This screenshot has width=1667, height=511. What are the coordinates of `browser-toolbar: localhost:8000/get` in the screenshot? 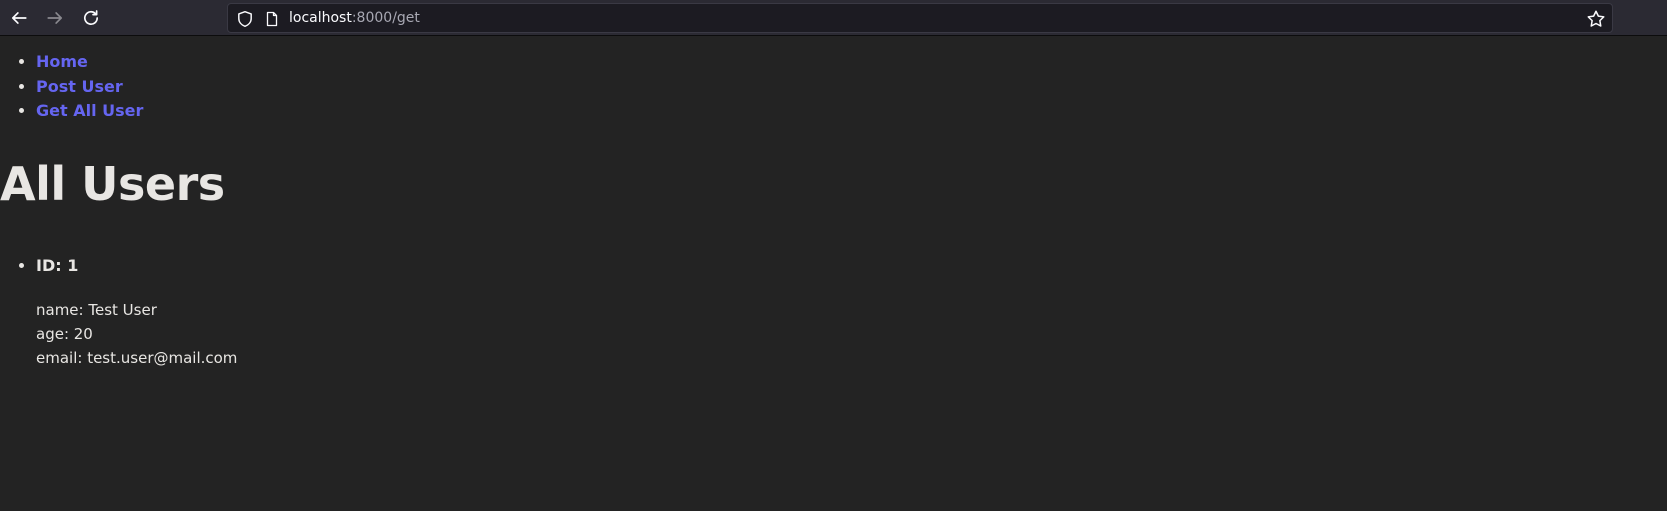 It's located at (833, 18).